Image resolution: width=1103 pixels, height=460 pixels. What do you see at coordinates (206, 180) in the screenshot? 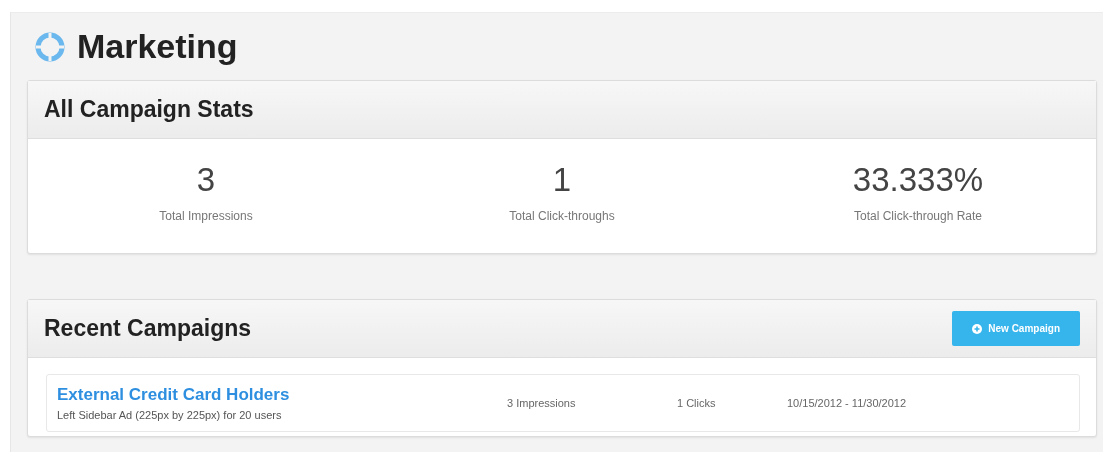
I see `stat-value: 3` at bounding box center [206, 180].